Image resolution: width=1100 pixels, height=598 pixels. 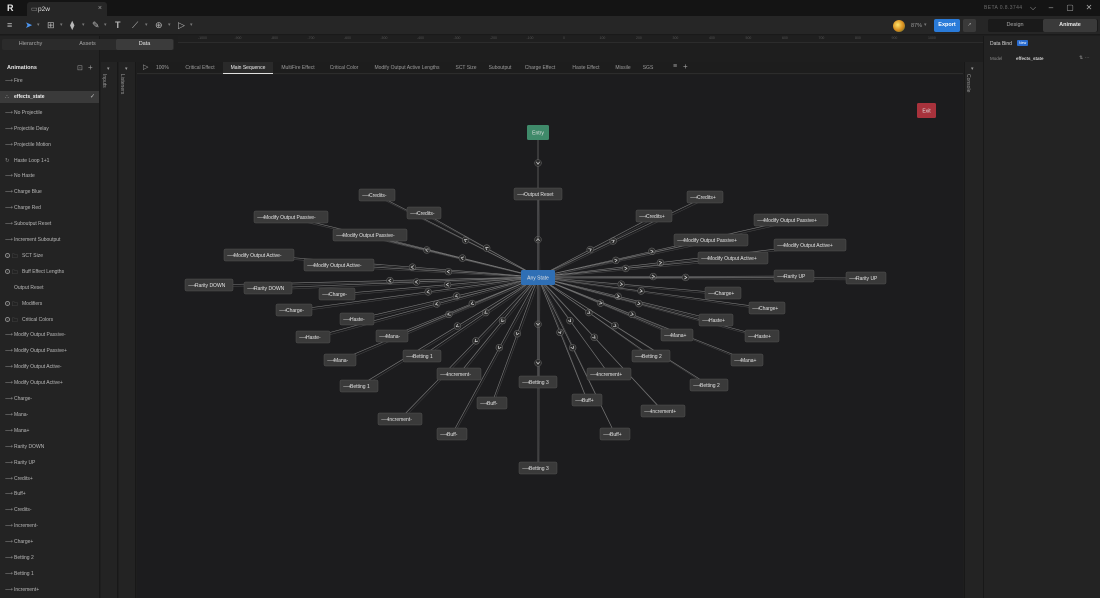 What do you see at coordinates (49, 224) in the screenshot?
I see `animation-item: ⟶ Suboutput Reset` at bounding box center [49, 224].